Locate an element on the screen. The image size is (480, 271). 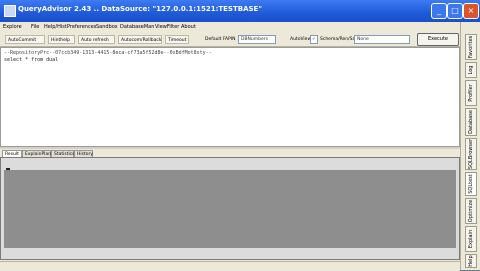
auto-refresh-button: Auto refresh is located at coordinates (96, 39).